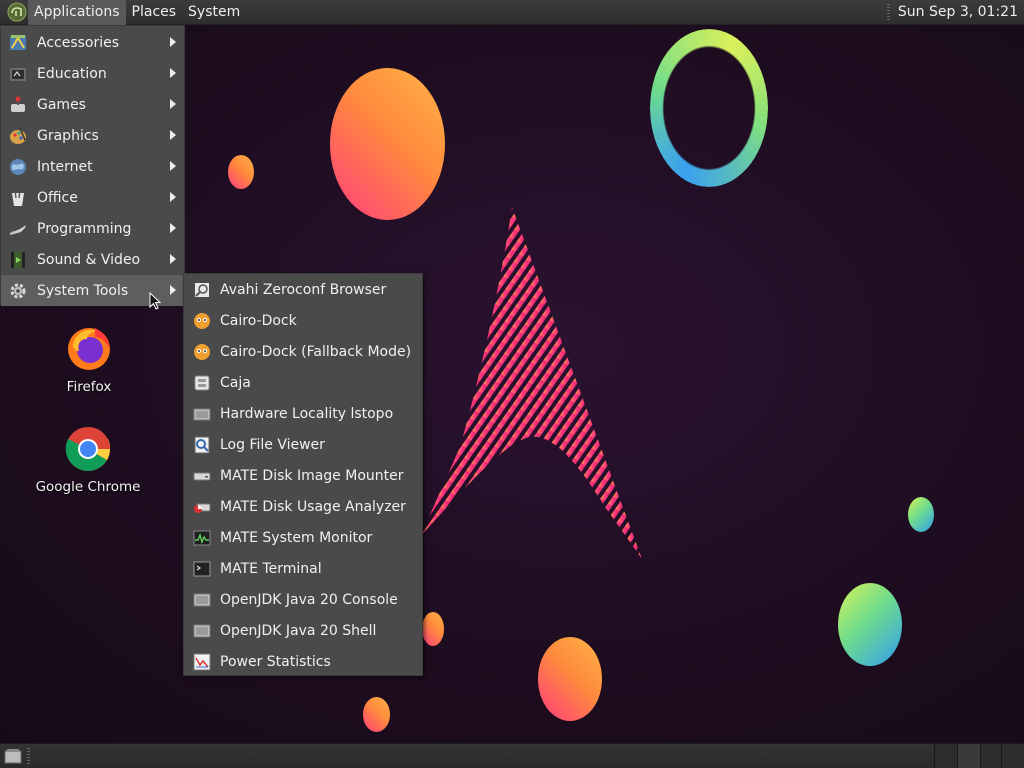 The width and height of the screenshot is (1024, 768). I want to click on internet-icon, so click(18, 167).